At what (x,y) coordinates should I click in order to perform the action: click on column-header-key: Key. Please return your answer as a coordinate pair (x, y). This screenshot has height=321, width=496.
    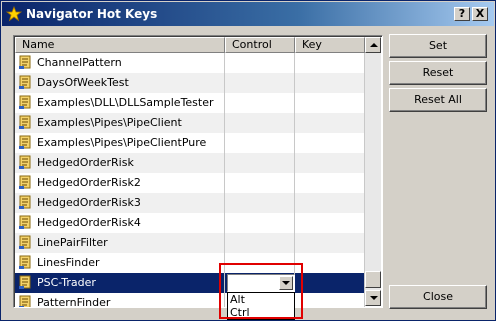
    Looking at the image, I should click on (330, 45).